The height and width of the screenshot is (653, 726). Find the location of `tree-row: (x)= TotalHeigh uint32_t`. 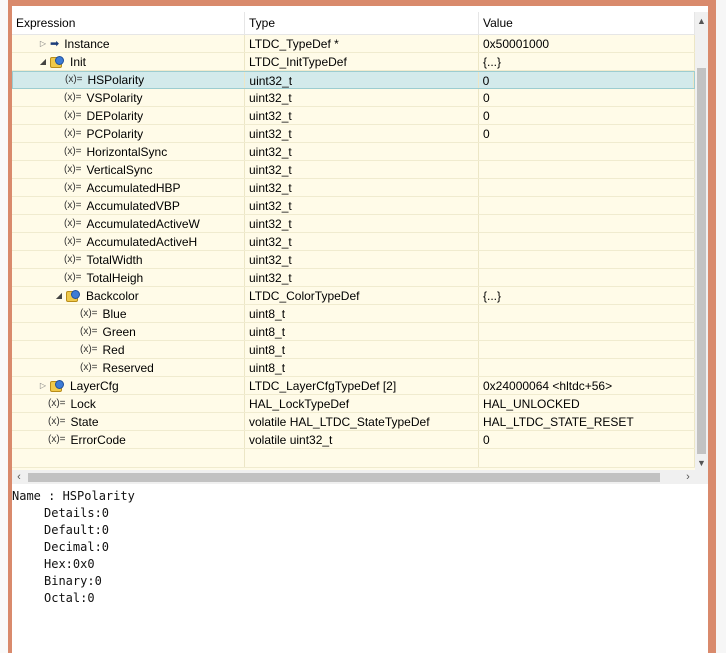

tree-row: (x)= TotalHeigh uint32_t is located at coordinates (353, 278).